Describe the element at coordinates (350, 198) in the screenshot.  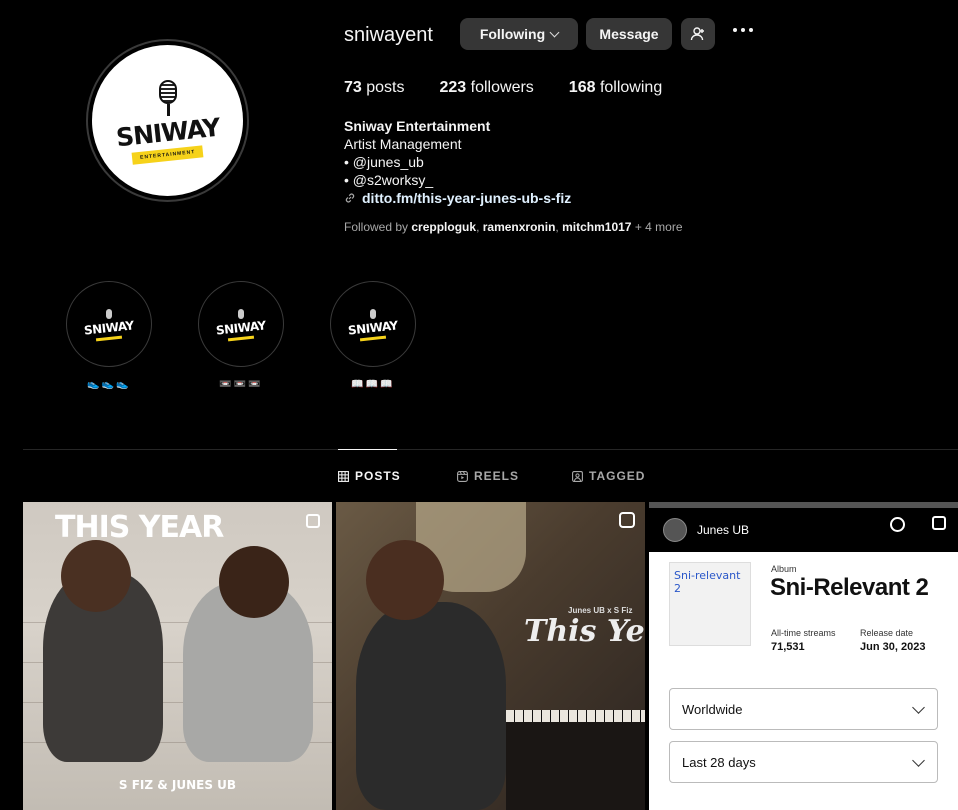
I see `link-icon` at that location.